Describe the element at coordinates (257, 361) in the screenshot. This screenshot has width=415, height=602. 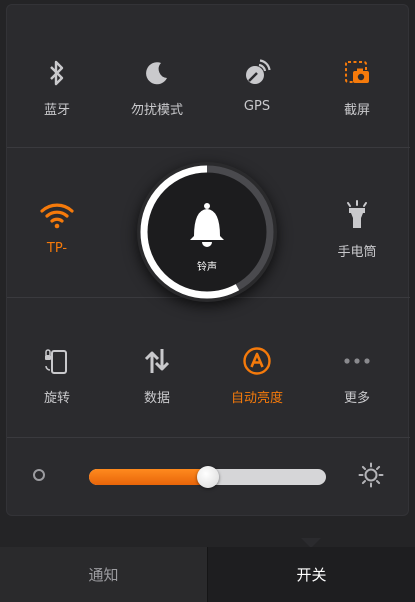
I see `auto-brightness-icon` at that location.